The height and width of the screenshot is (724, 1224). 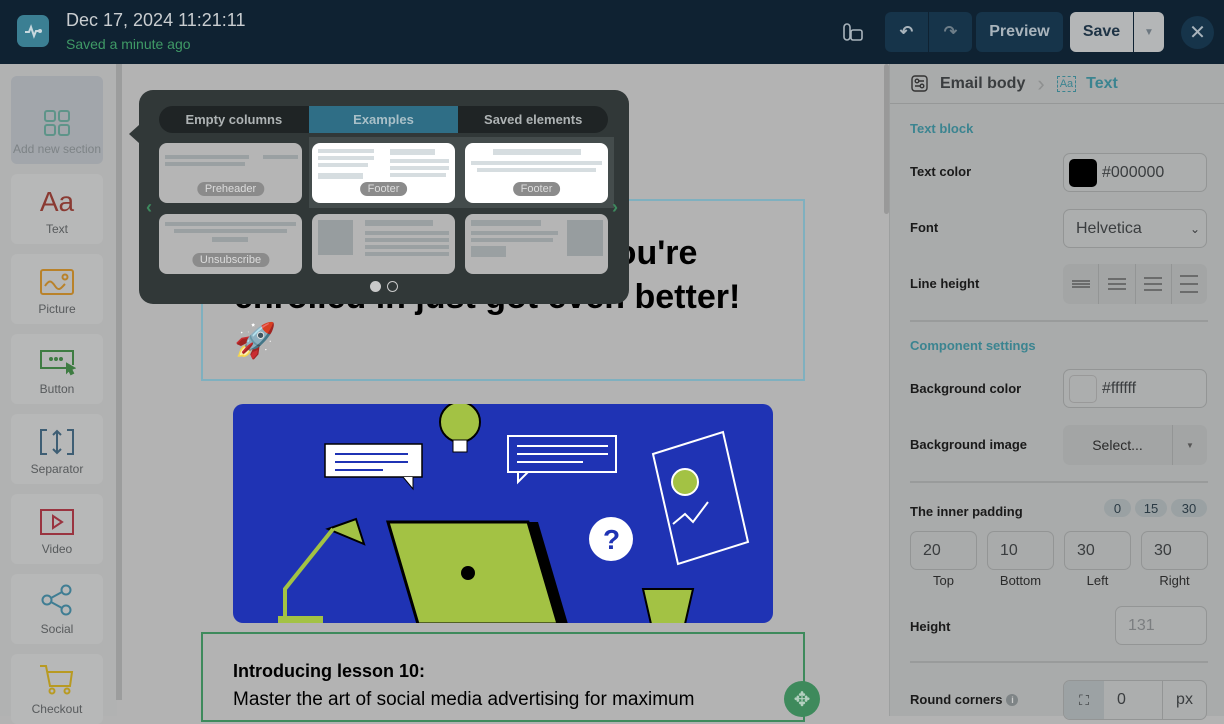 I want to click on example-card-preheader: Preheader, so click(x=230, y=173).